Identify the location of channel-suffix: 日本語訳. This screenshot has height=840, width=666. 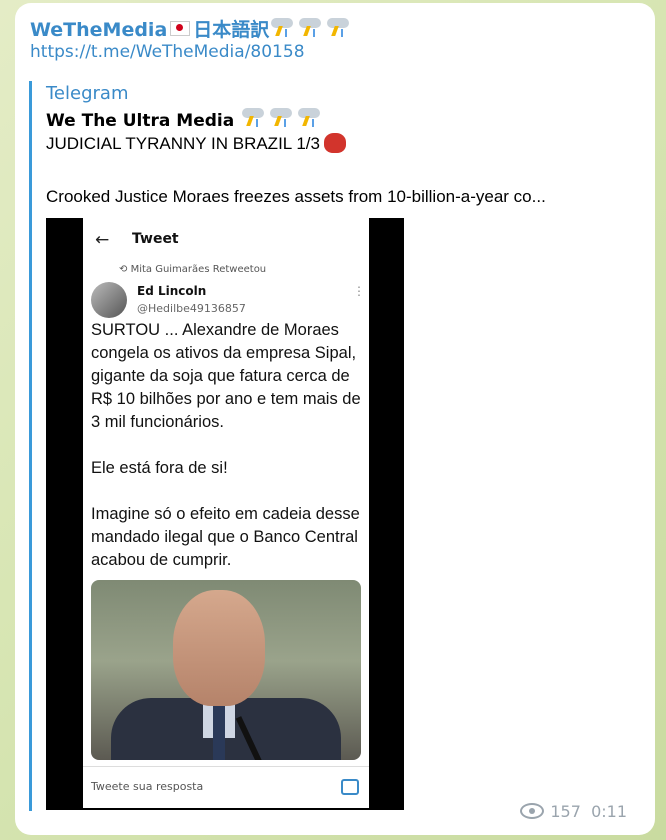
(231, 30).